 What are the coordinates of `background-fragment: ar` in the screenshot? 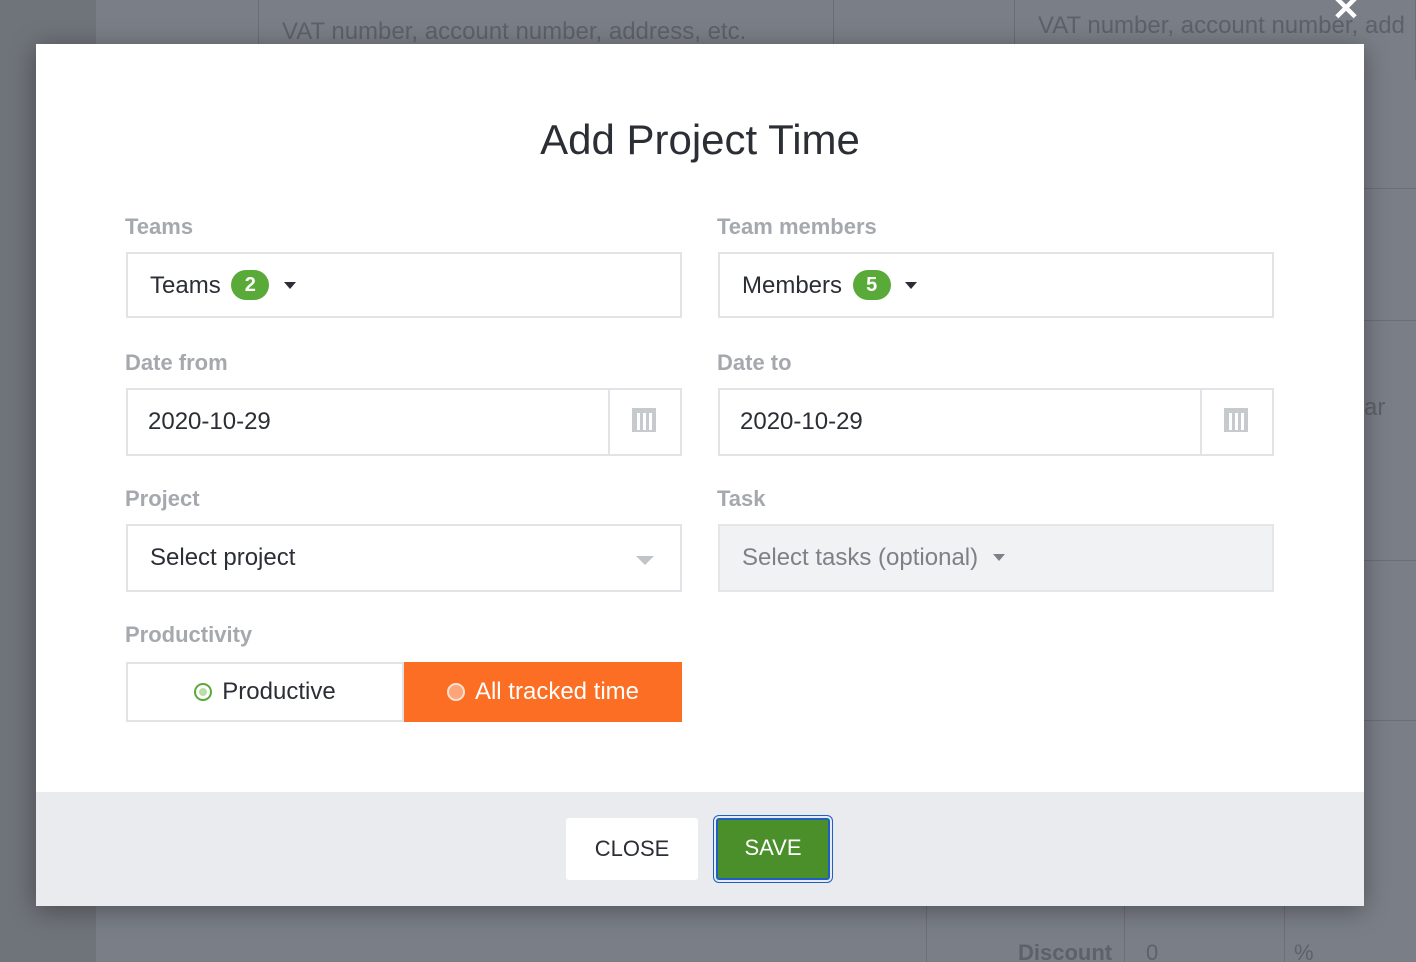 It's located at (1375, 407).